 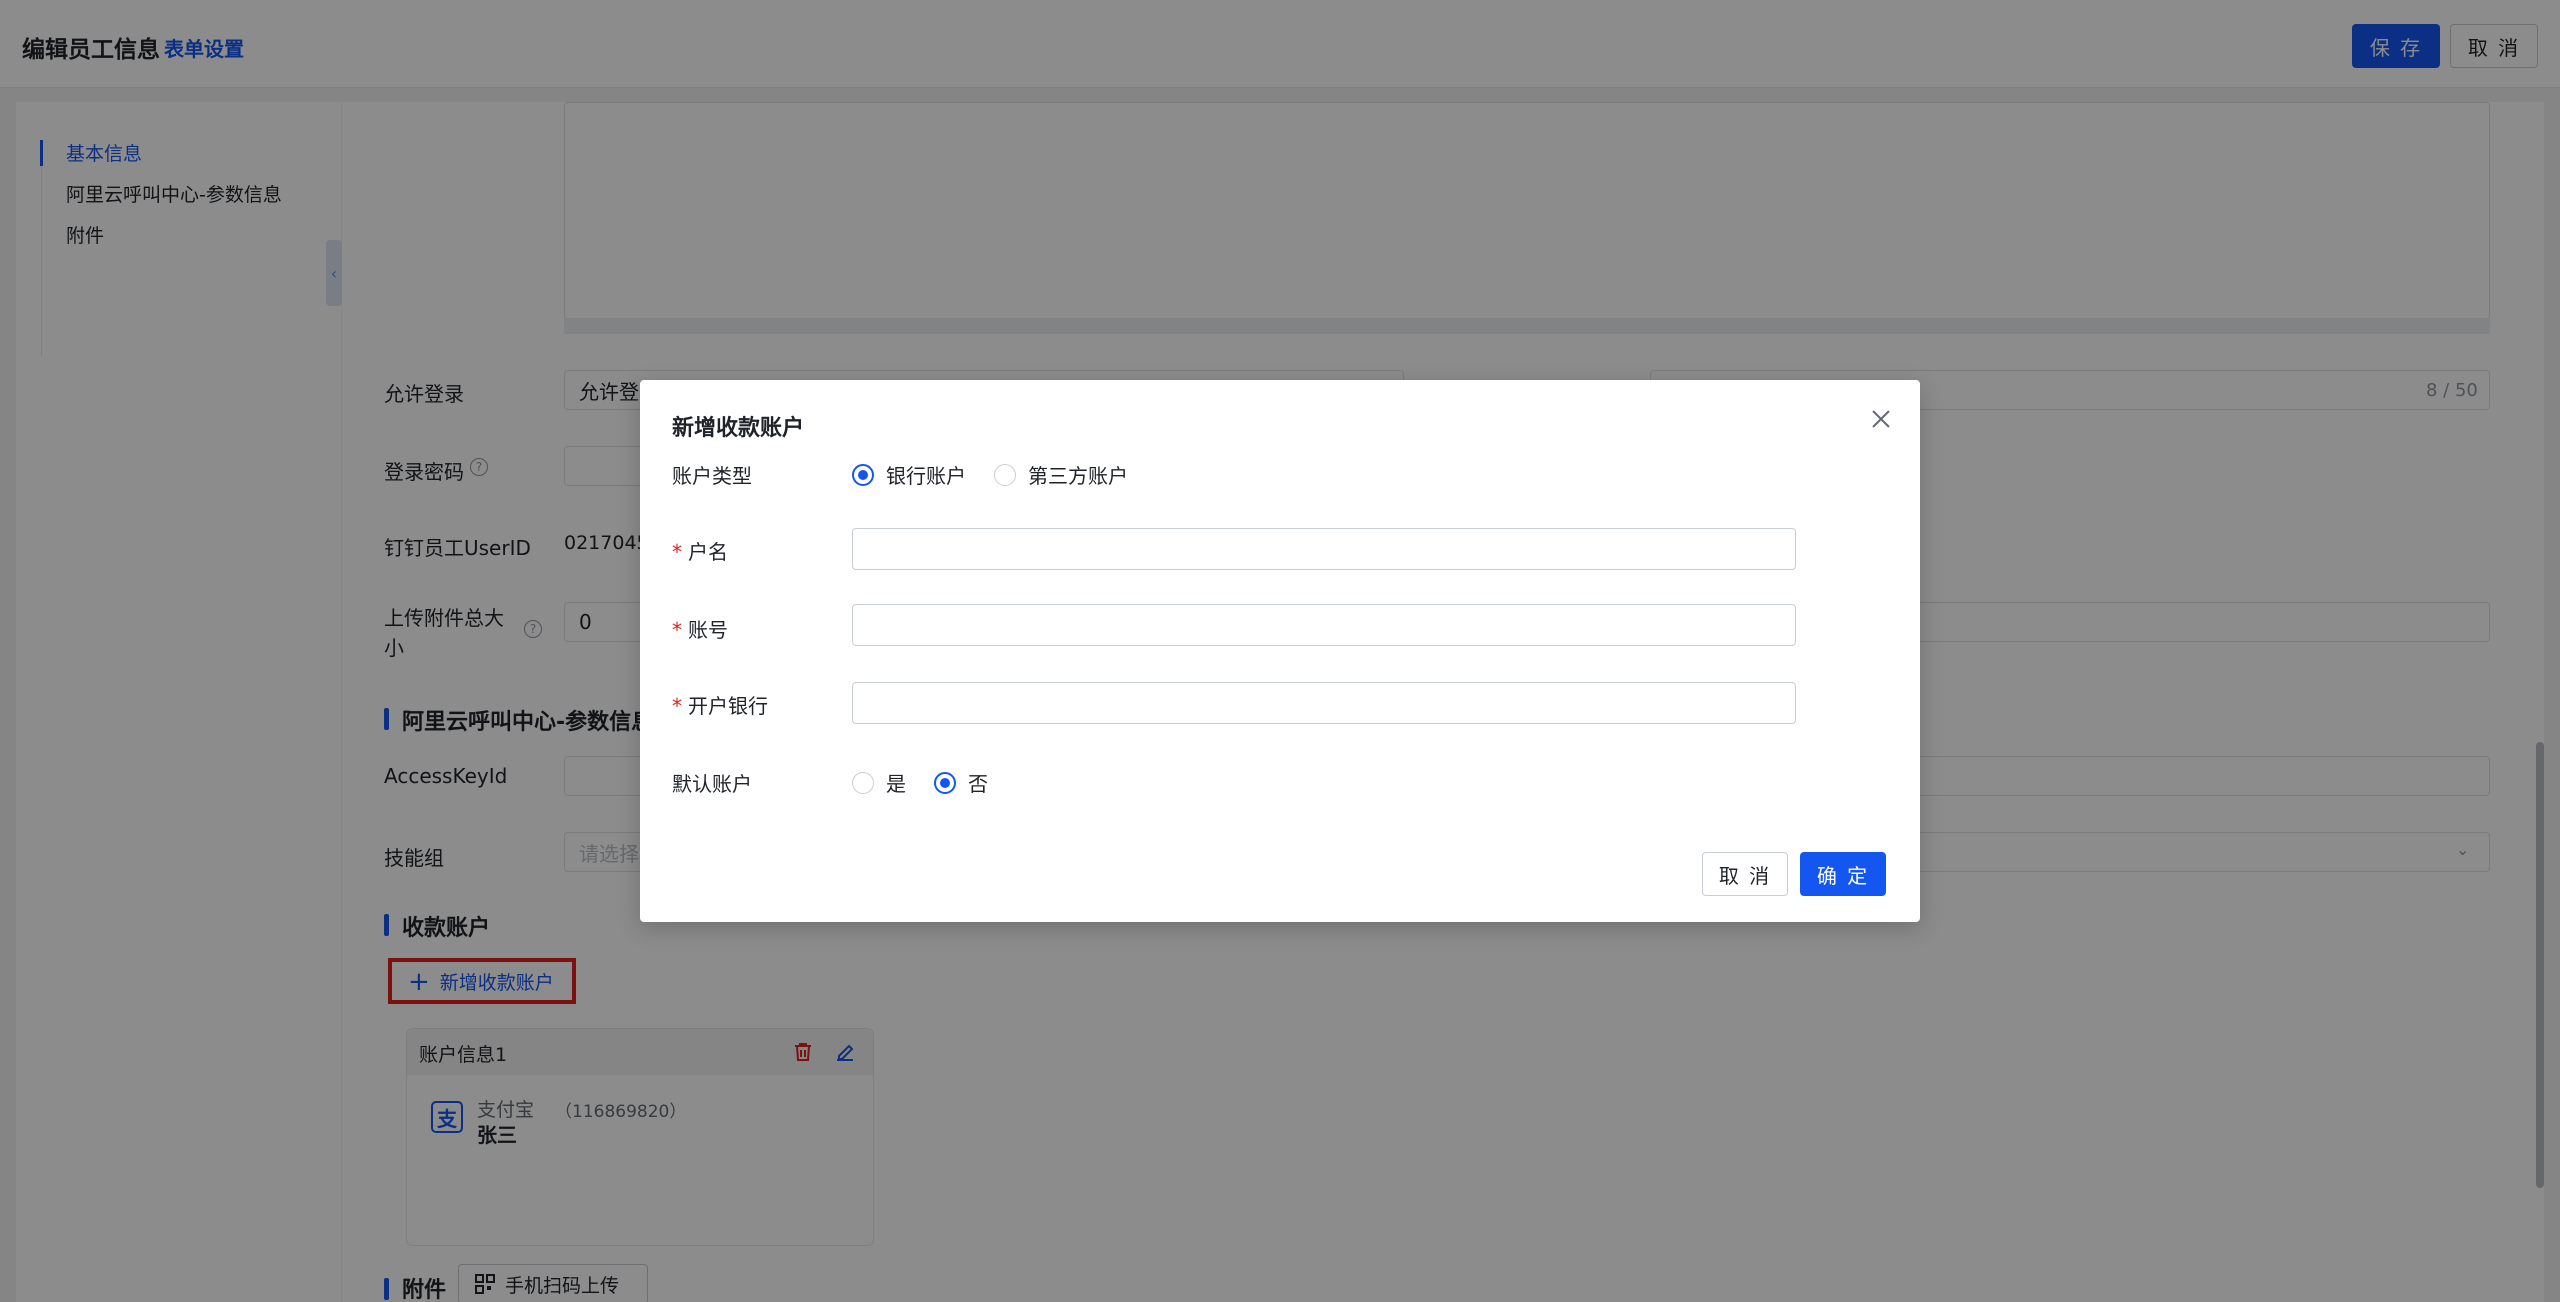 What do you see at coordinates (863, 474) in the screenshot?
I see `radio-bank-account` at bounding box center [863, 474].